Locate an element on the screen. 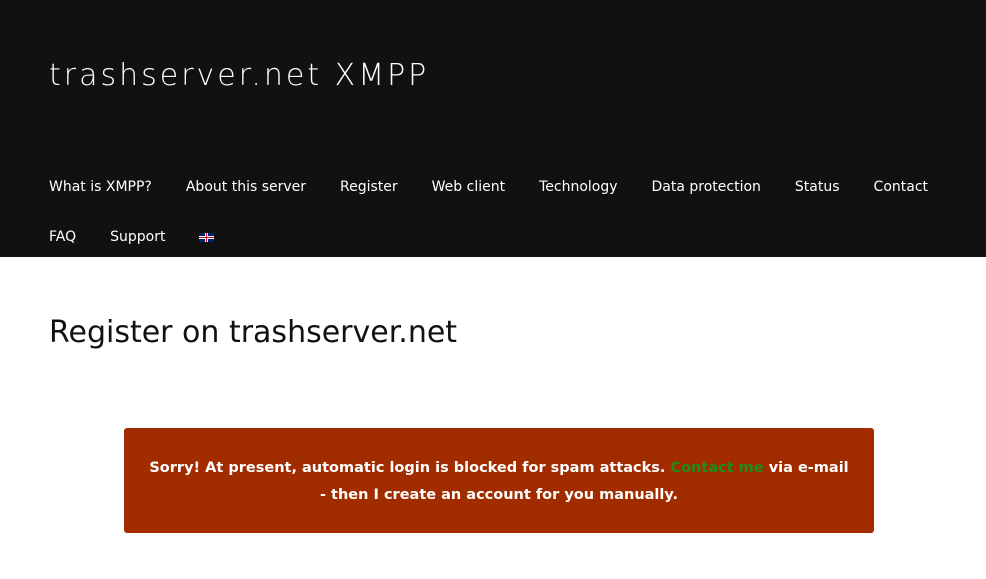 The width and height of the screenshot is (986, 579). nav-item-language is located at coordinates (207, 237).